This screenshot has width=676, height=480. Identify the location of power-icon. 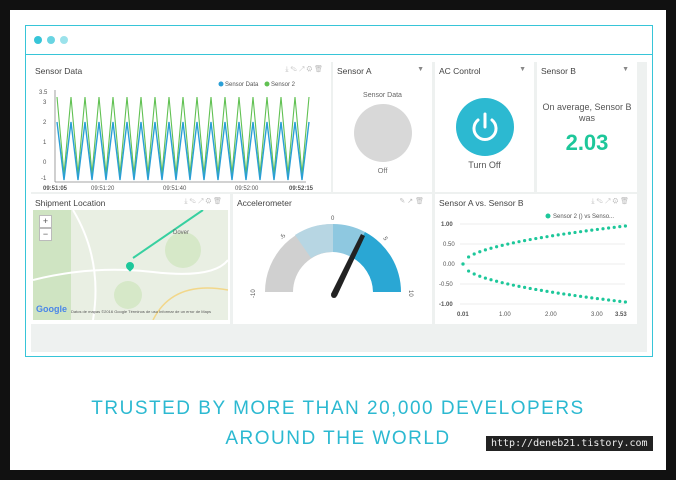
(485, 126).